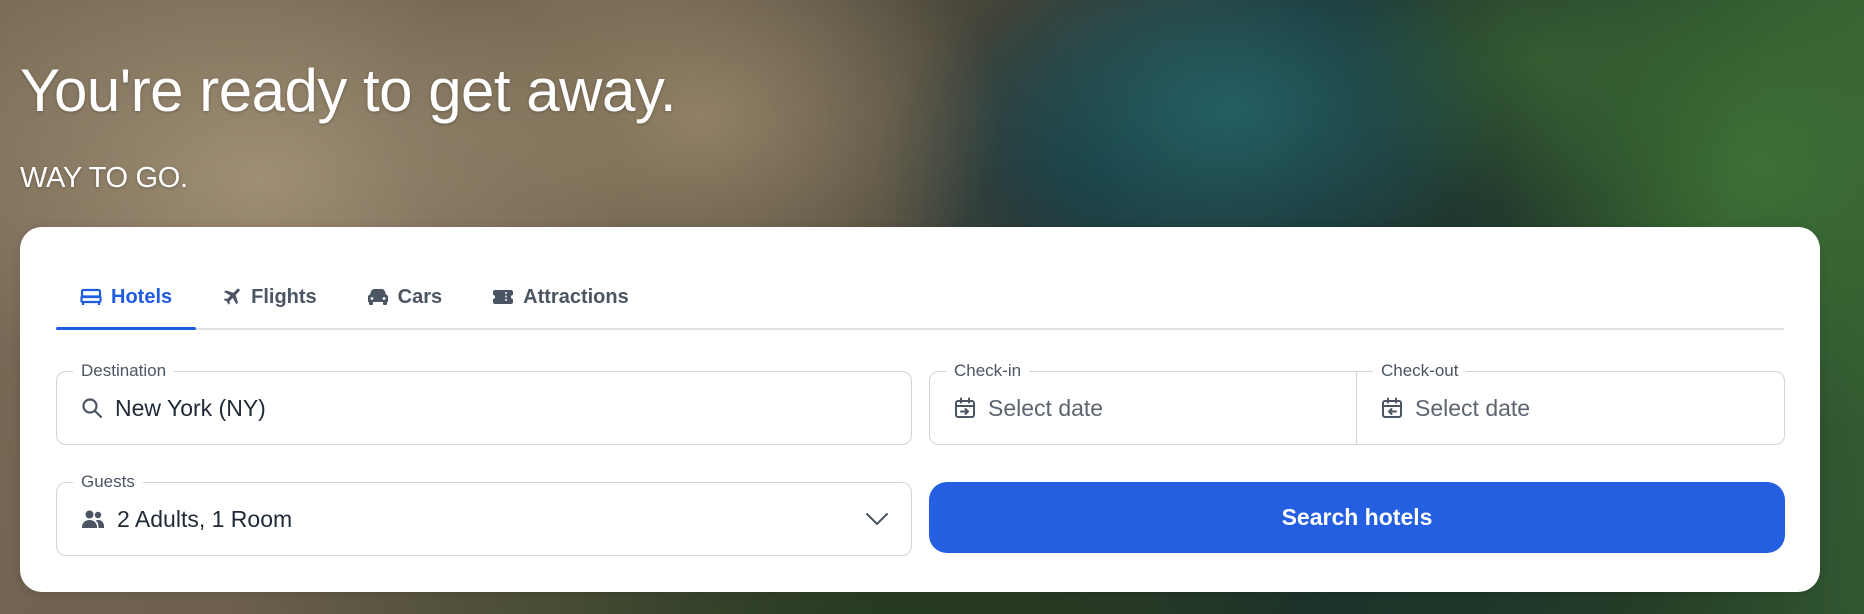 The width and height of the screenshot is (1864, 614). I want to click on tab-flights-label: Flights, so click(284, 296).